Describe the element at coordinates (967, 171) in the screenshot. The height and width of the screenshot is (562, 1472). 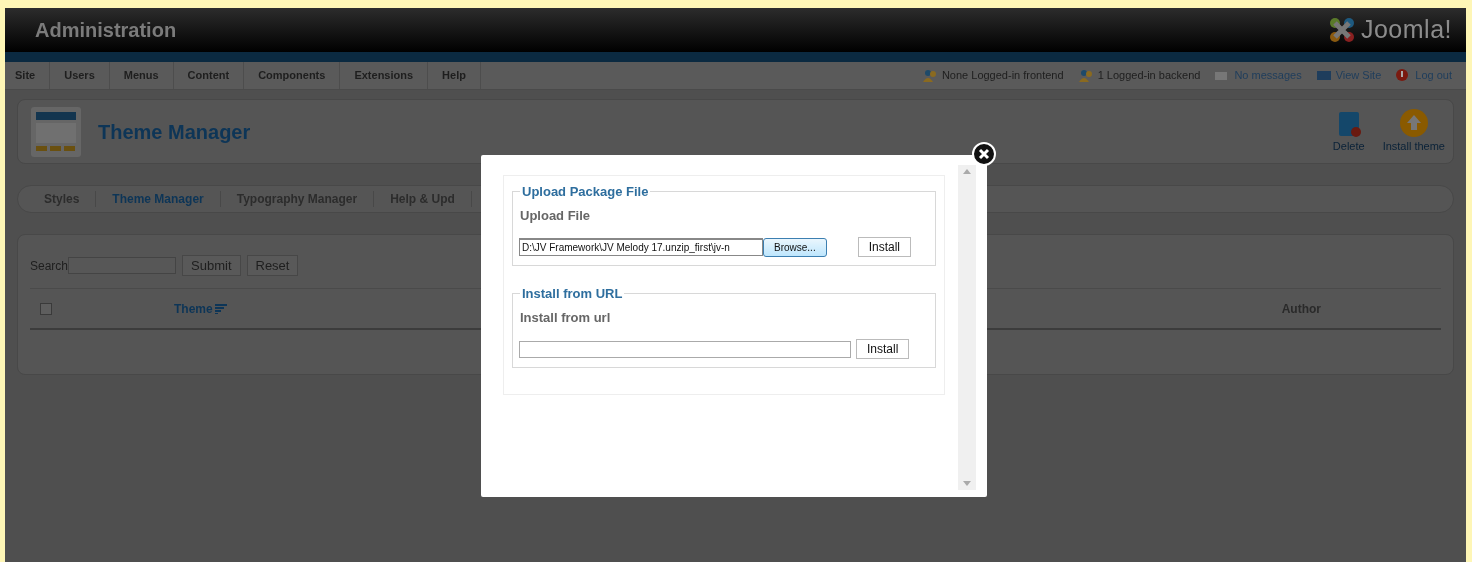
I see `scroll-up-icon` at that location.